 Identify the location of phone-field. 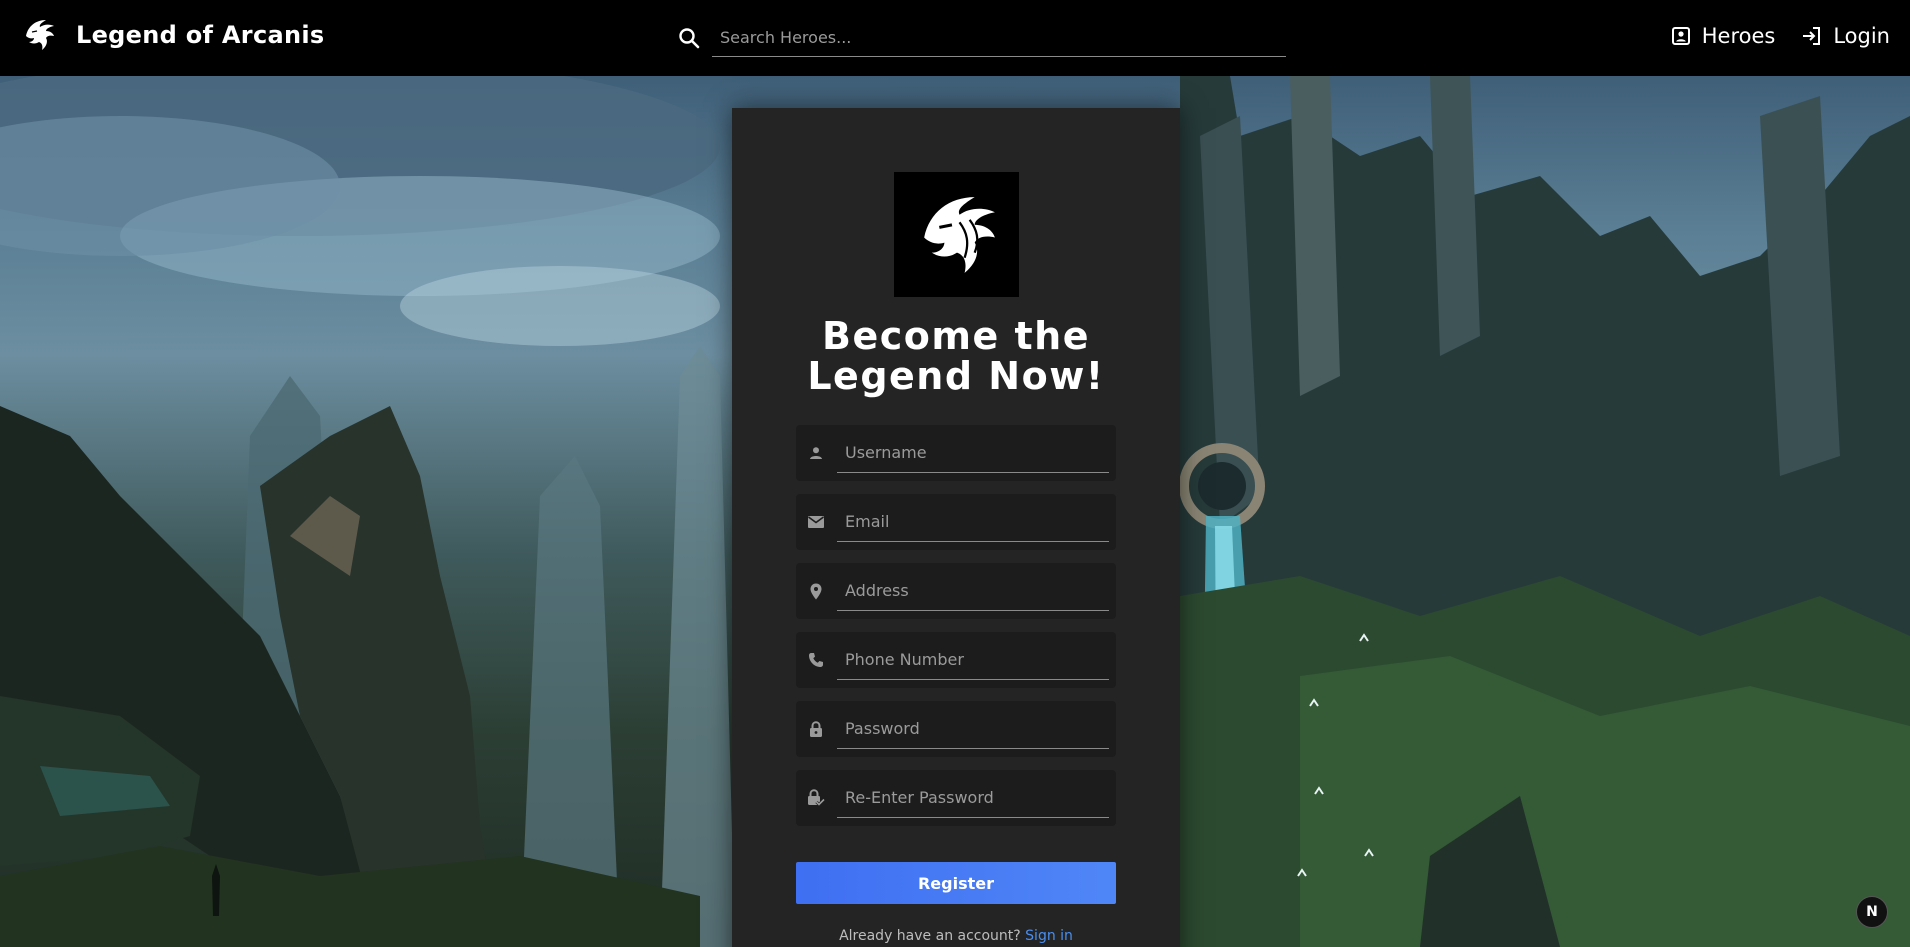
(956, 660).